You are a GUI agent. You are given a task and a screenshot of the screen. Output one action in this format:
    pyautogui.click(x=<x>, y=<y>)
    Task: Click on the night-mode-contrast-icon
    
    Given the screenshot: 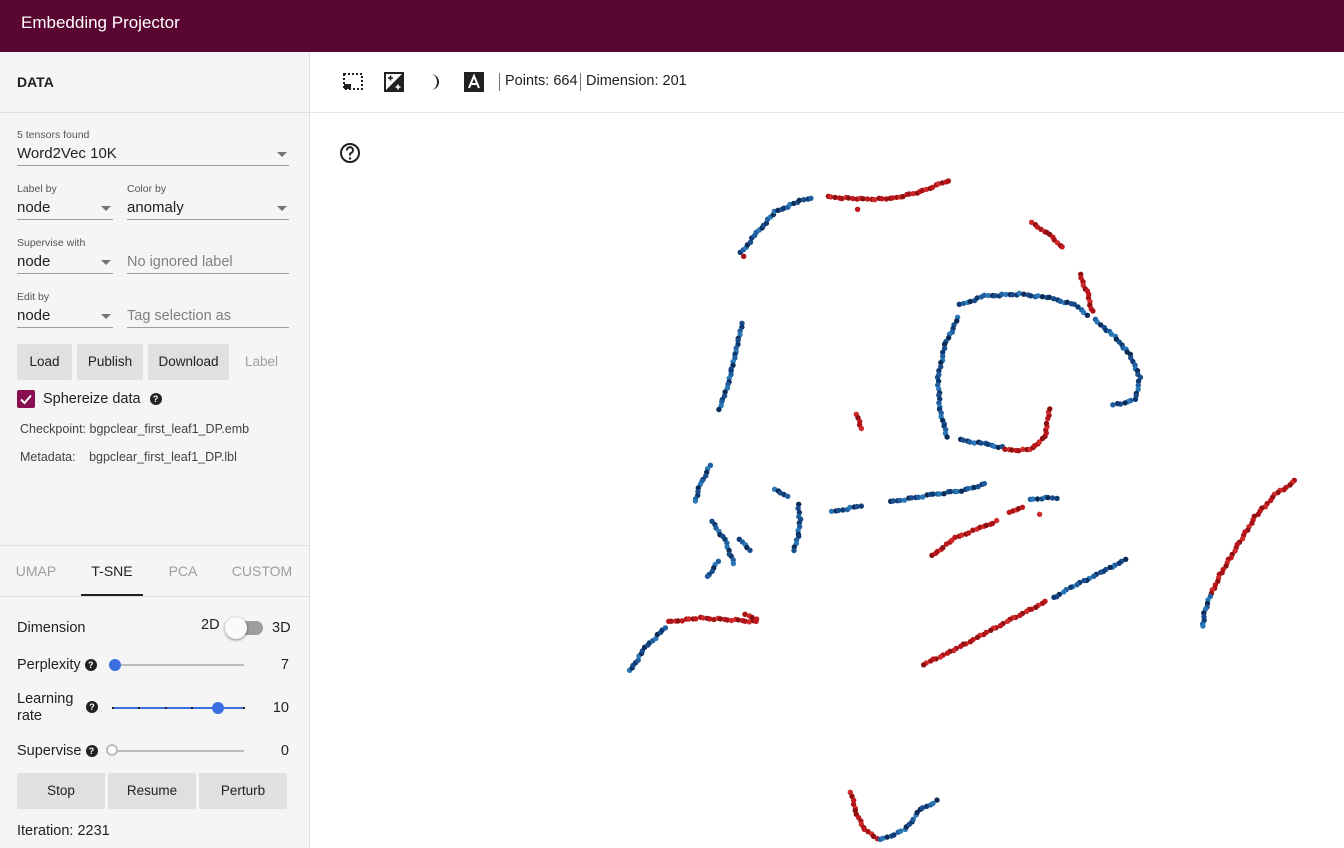 What is the action you would take?
    pyautogui.click(x=394, y=82)
    